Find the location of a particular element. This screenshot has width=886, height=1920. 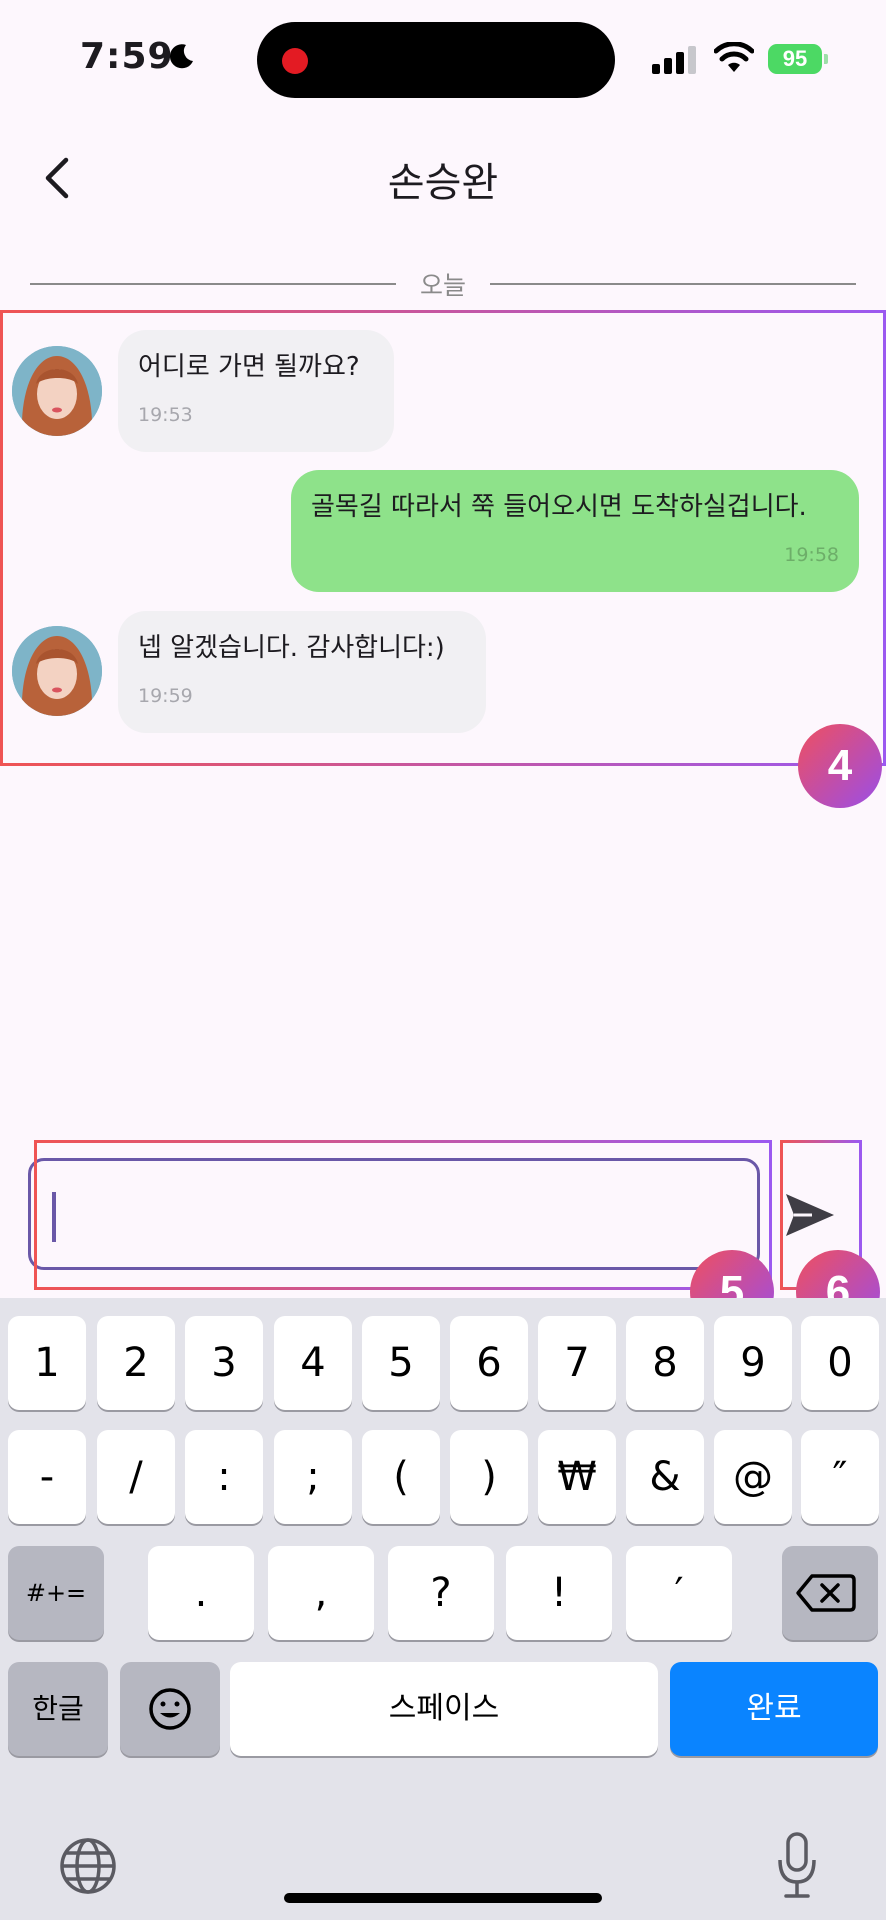

key-language: 한글 is located at coordinates (58, 1709).